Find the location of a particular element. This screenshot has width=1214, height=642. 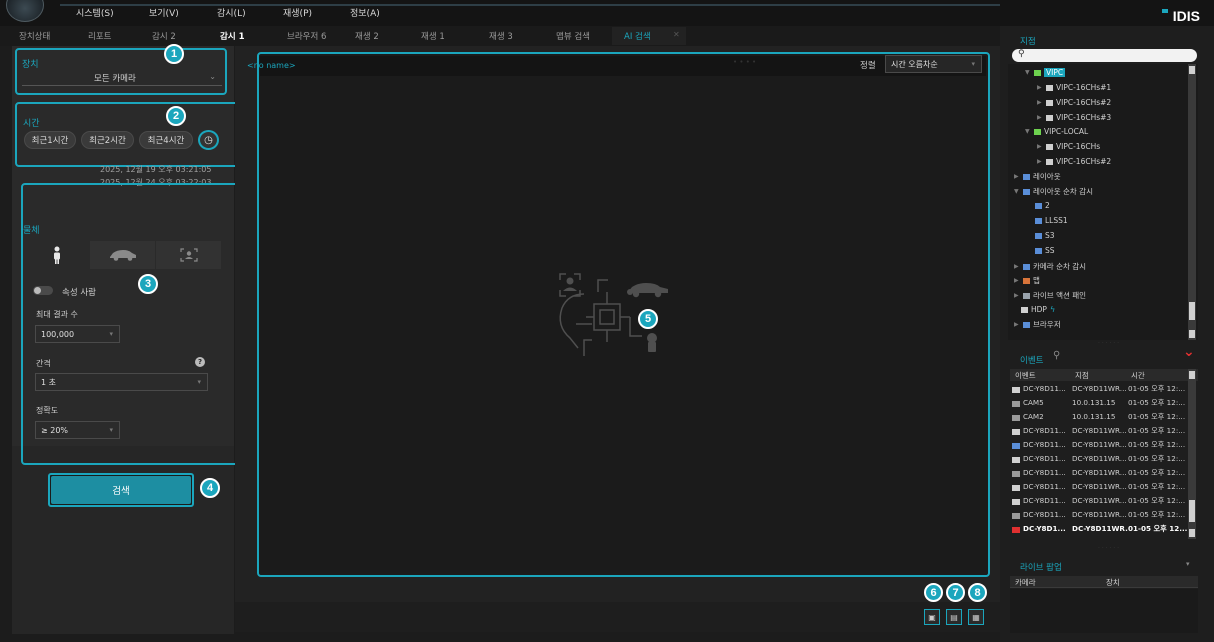

object-tab-face is located at coordinates (188, 255).